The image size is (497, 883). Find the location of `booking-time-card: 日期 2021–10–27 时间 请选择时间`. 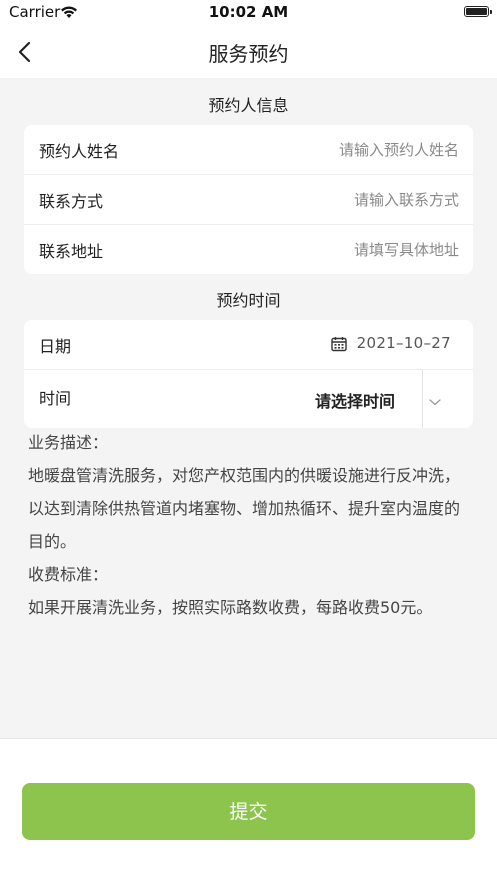

booking-time-card: 日期 2021–10–27 时间 请选择时间 is located at coordinates (248, 374).